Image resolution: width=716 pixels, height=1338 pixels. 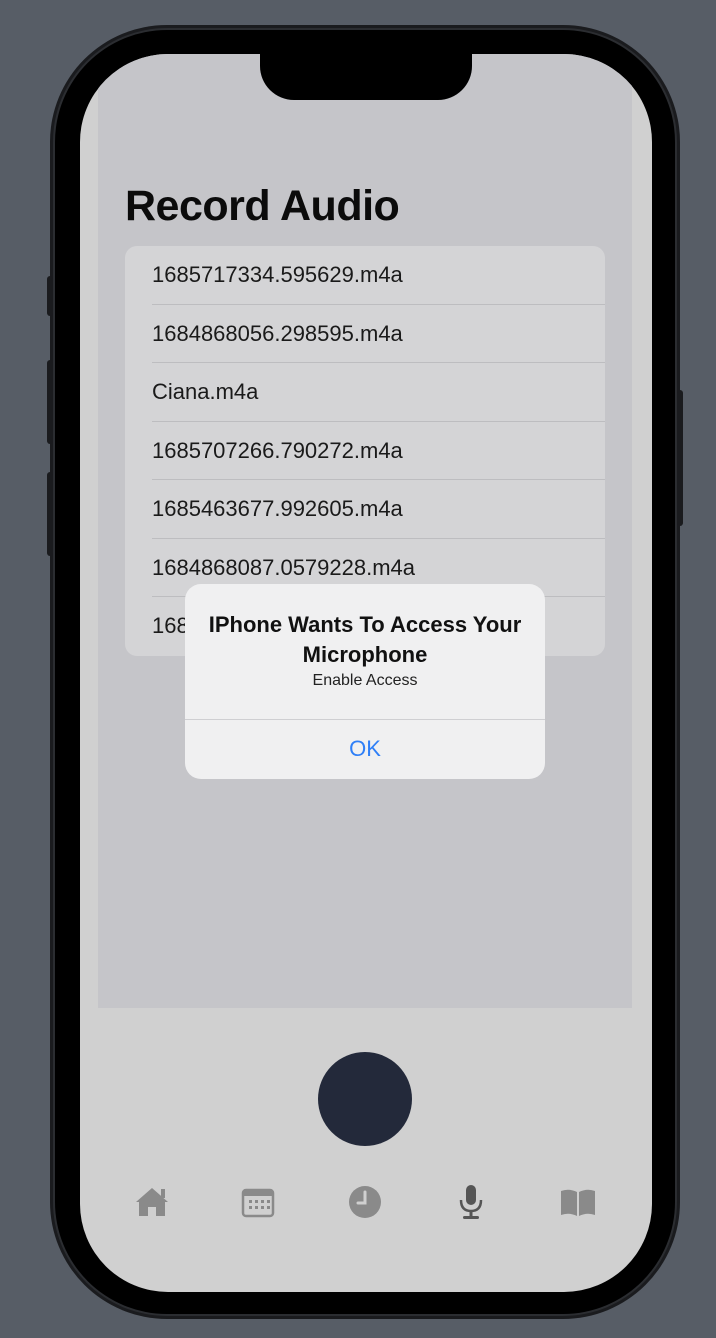 What do you see at coordinates (205, 391) in the screenshot?
I see `recording-name: Ciana.m4a` at bounding box center [205, 391].